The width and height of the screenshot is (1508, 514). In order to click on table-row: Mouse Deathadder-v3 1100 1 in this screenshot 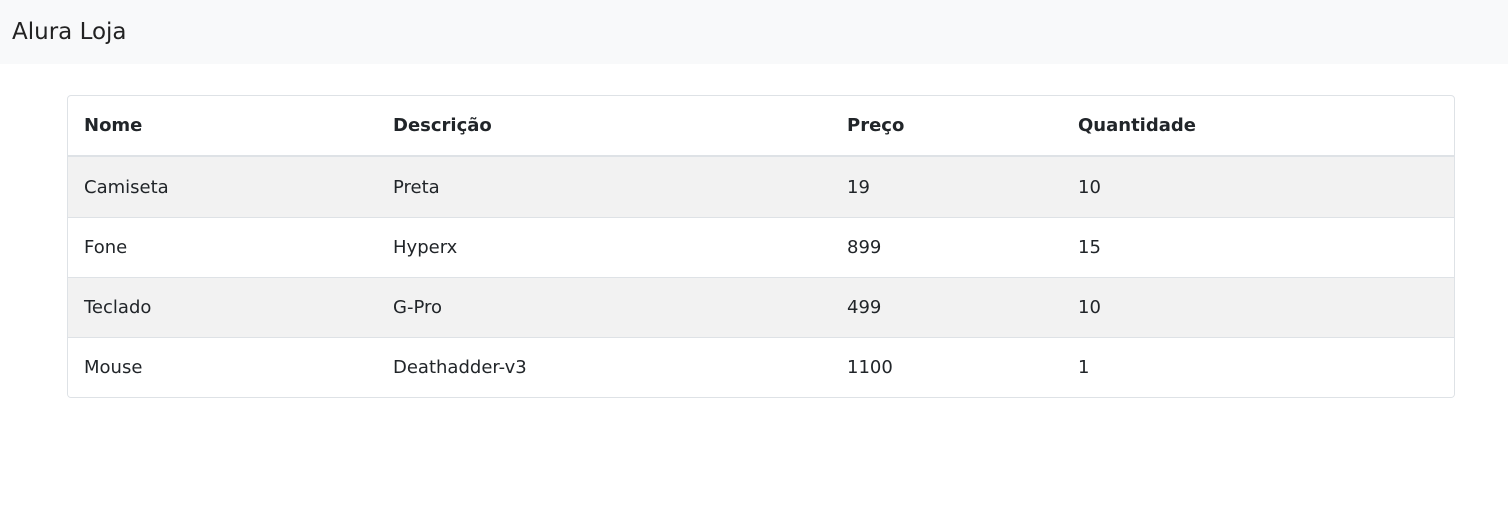, I will do `click(761, 367)`.